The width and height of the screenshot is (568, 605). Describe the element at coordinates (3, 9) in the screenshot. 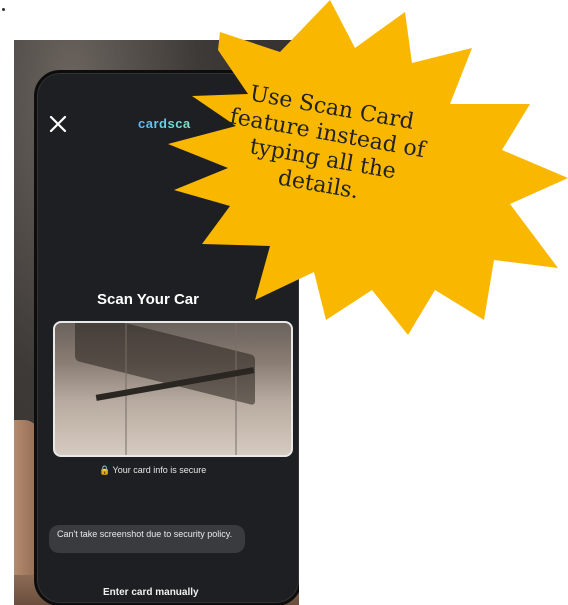

I see `stray-dot` at that location.